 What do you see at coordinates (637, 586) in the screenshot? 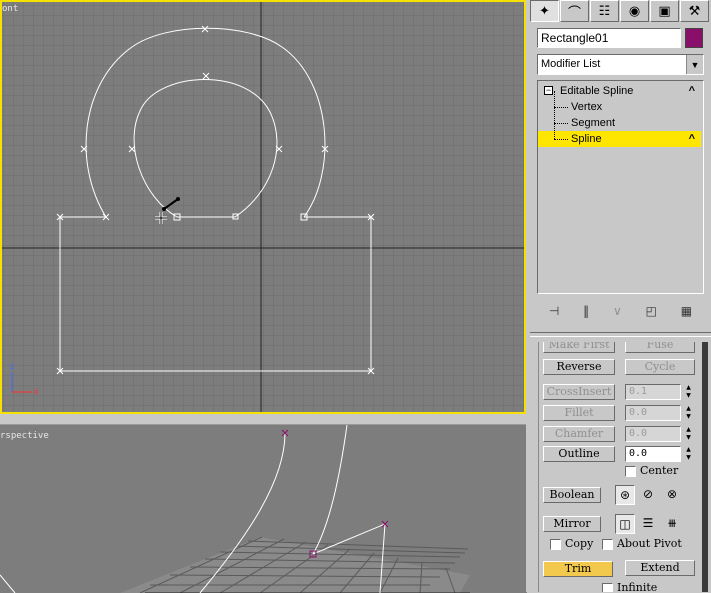
I see `infinite-bounds-label: Infinite` at bounding box center [637, 586].